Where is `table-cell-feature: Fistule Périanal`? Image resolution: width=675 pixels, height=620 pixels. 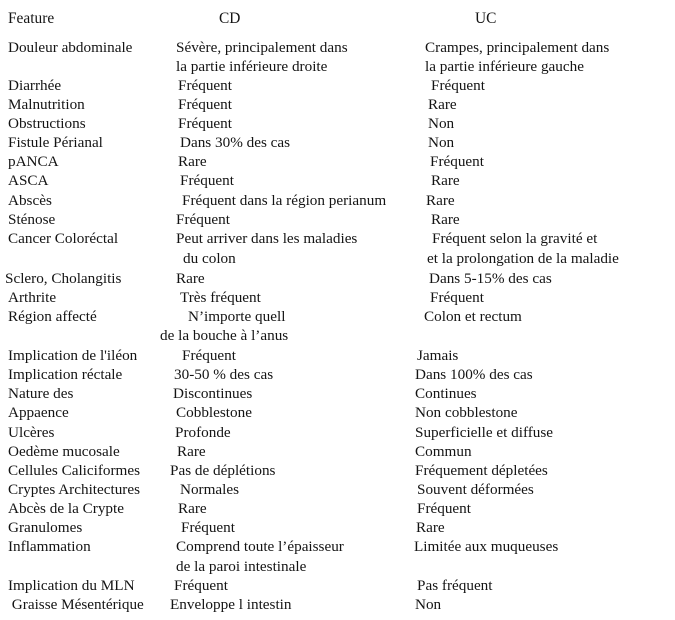 table-cell-feature: Fistule Périanal is located at coordinates (55, 142).